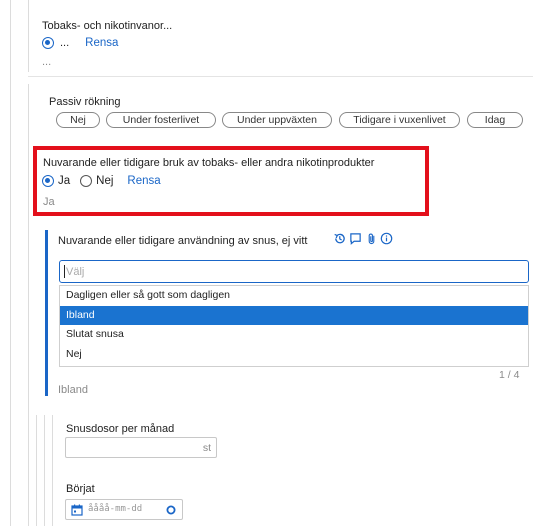 This screenshot has width=533, height=526. I want to click on attachment-icon, so click(371, 238).